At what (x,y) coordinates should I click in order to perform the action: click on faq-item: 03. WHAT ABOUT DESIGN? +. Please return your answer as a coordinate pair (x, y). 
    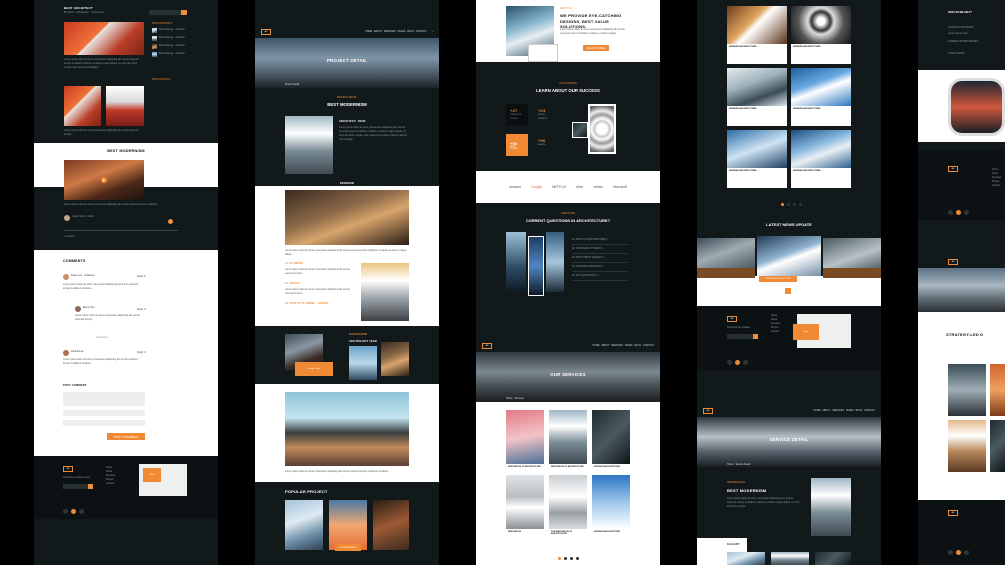
    Looking at the image, I should click on (600, 258).